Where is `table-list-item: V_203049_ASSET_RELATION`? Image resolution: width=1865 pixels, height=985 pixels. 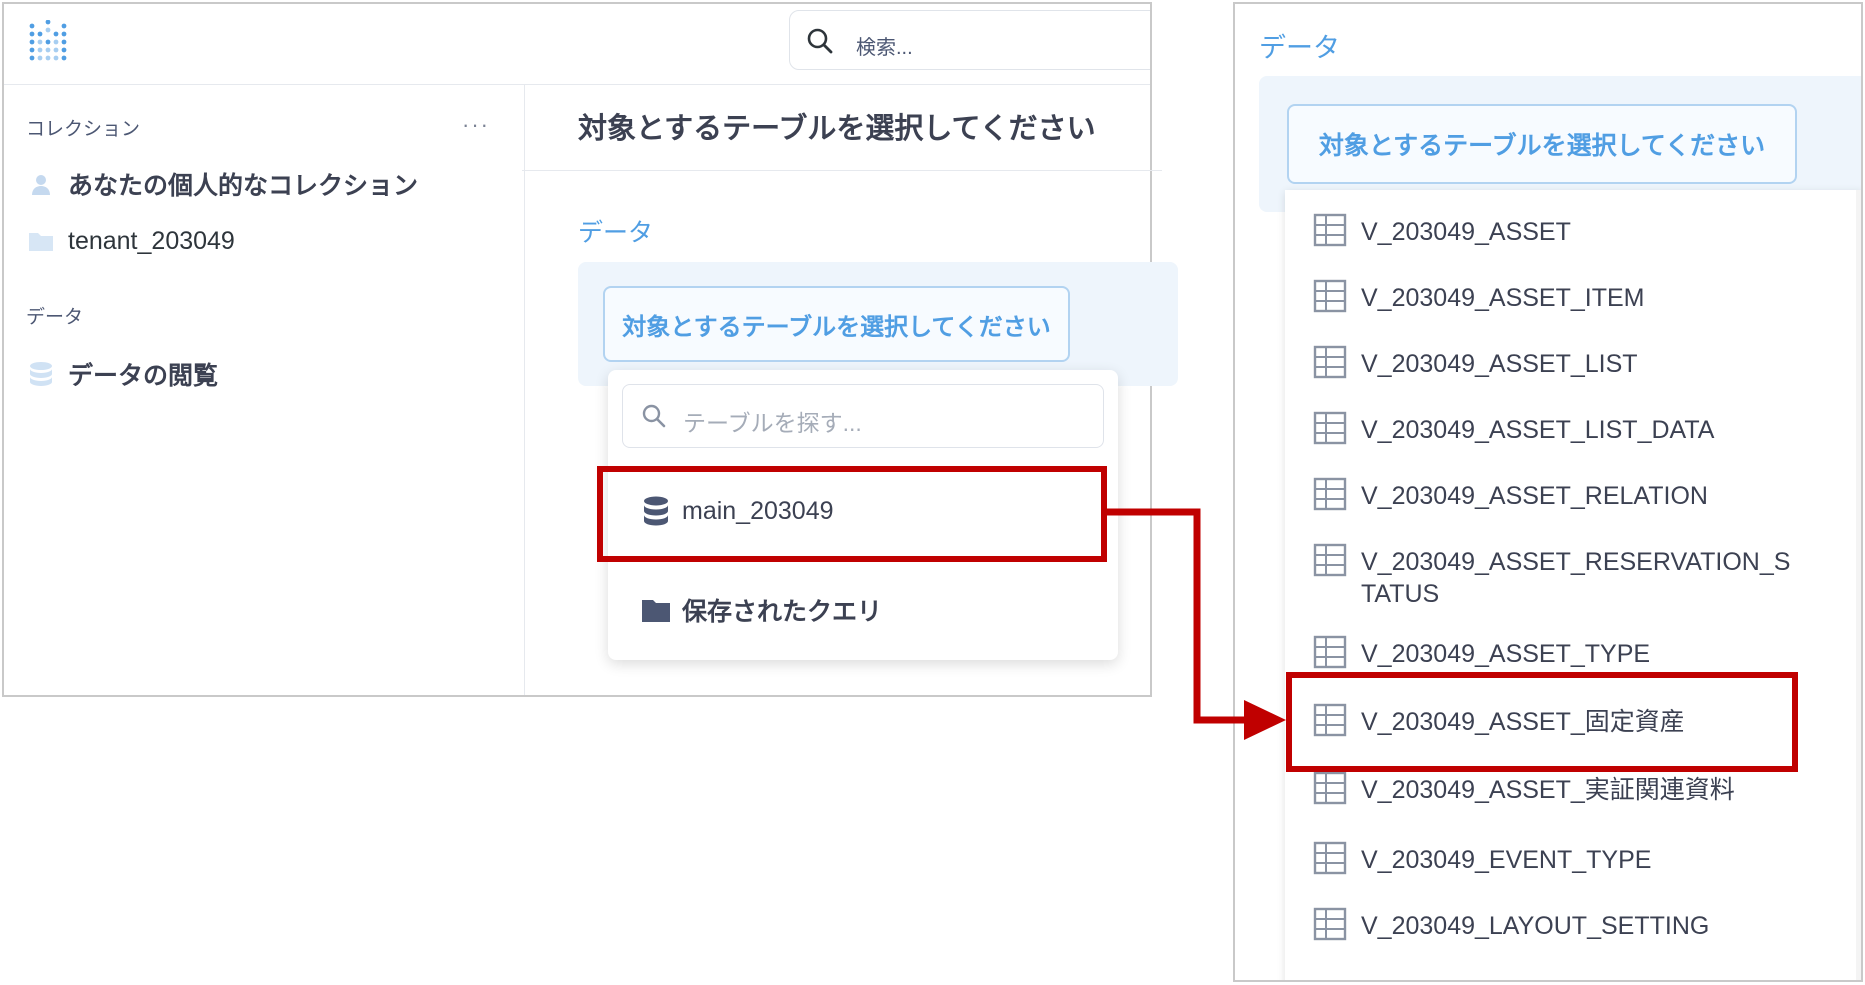
table-list-item: V_203049_ASSET_RELATION is located at coordinates (1552, 494).